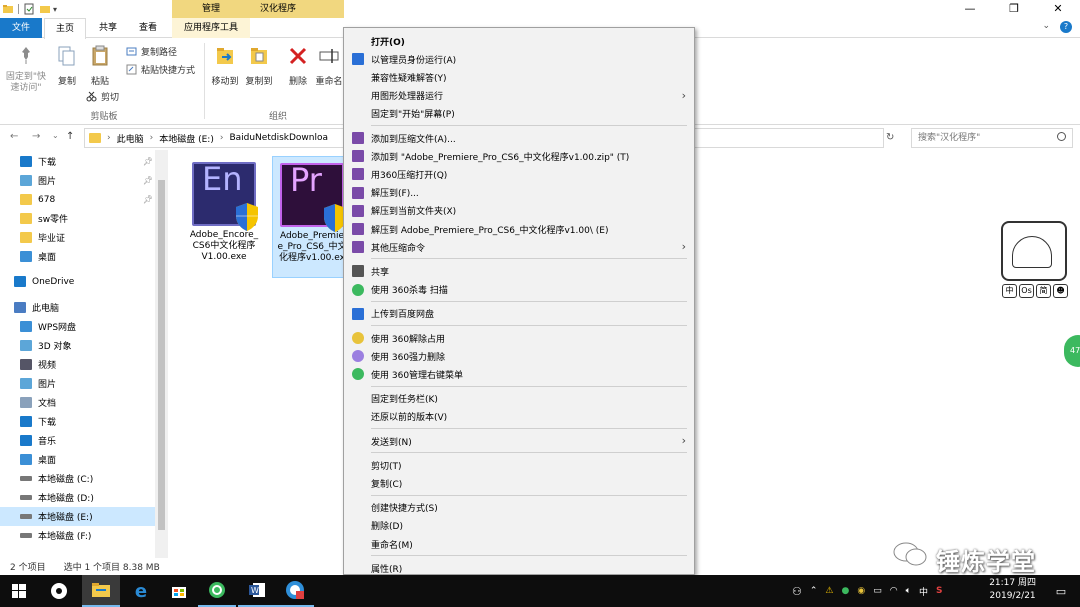 Image resolution: width=1080 pixels, height=607 pixels. I want to click on show-hidden-icons-chevron: ⌃, so click(814, 591).